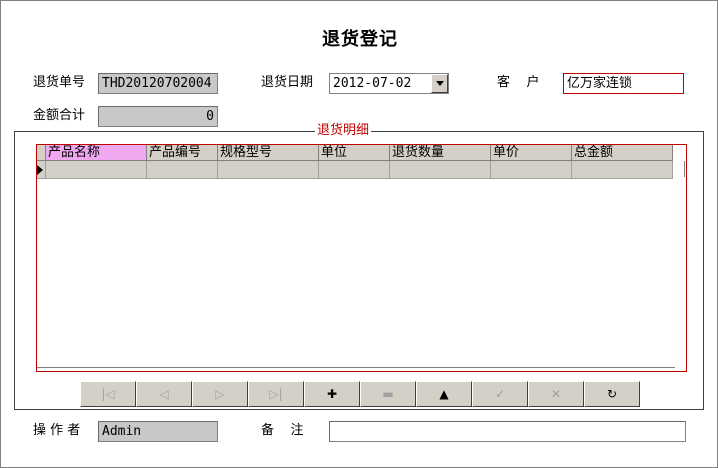 The width and height of the screenshot is (718, 468). I want to click on last-icon: ▷|, so click(276, 394).